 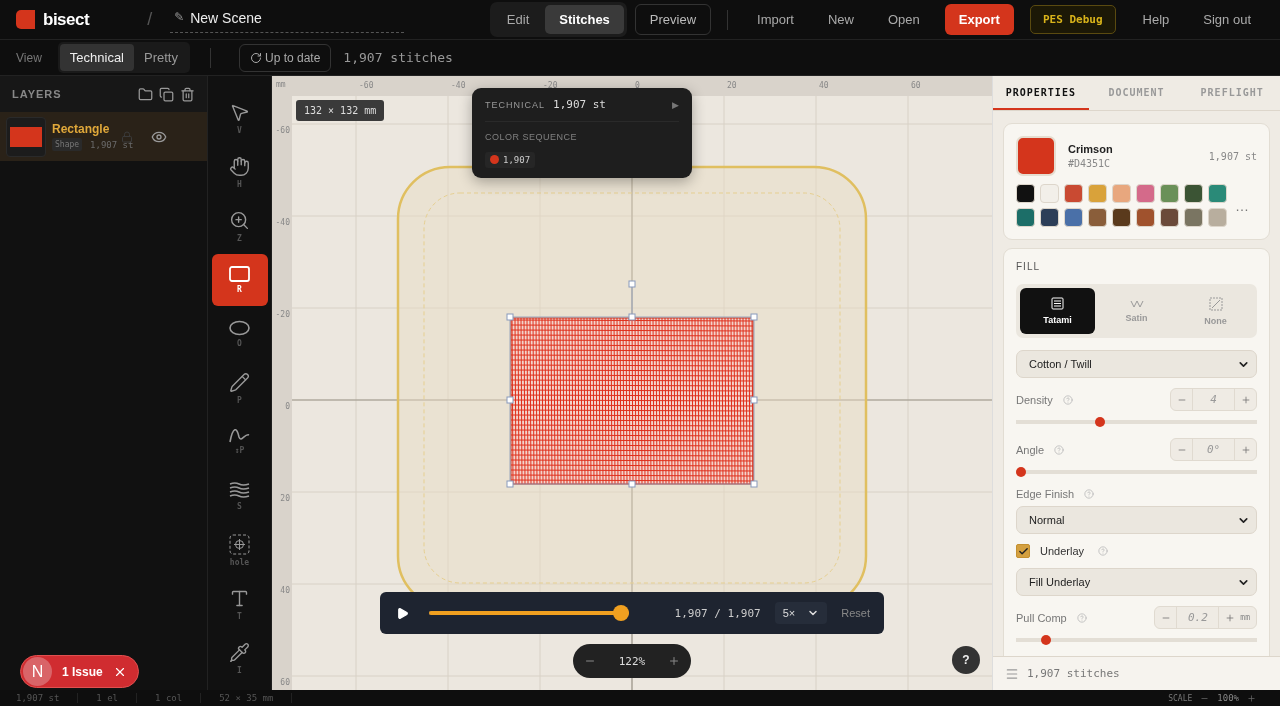 What do you see at coordinates (239, 220) in the screenshot?
I see `zoom-icon` at bounding box center [239, 220].